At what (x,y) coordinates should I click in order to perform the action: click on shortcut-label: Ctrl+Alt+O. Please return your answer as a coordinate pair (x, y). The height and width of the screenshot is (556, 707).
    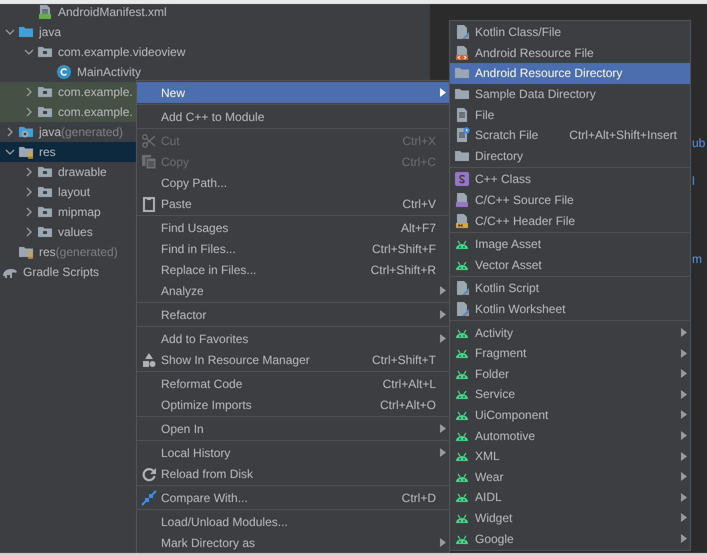
    Looking at the image, I should click on (407, 405).